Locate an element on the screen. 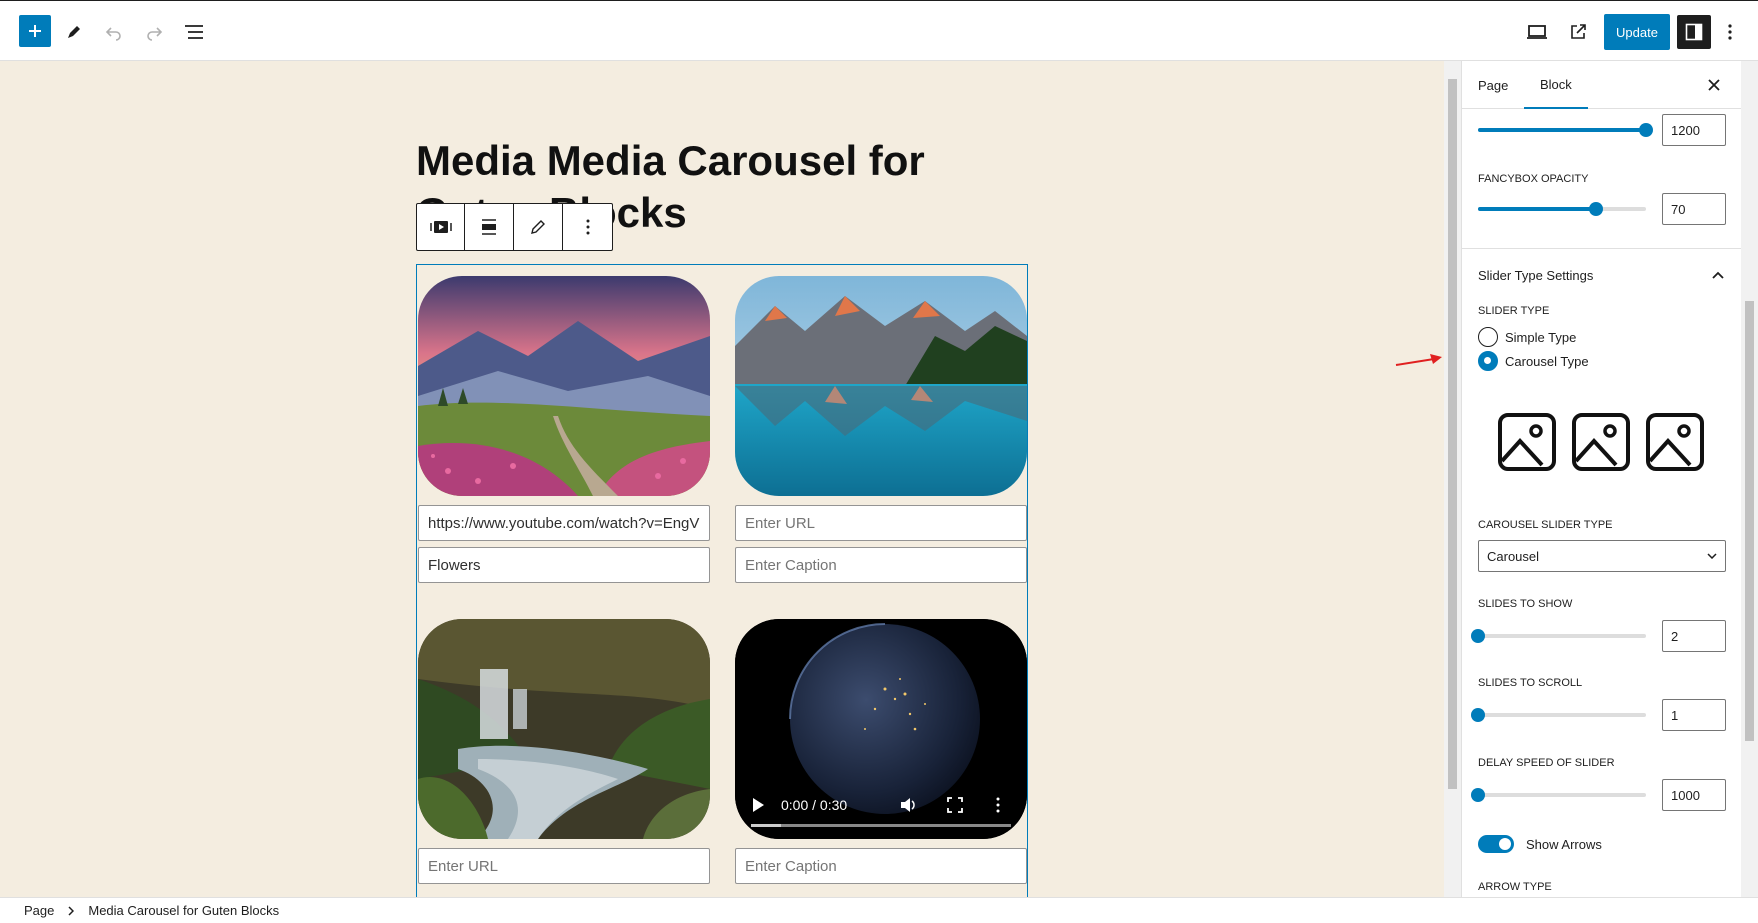 Image resolution: width=1758 pixels, height=923 pixels. fancybox-opacity-slider is located at coordinates (1562, 209).